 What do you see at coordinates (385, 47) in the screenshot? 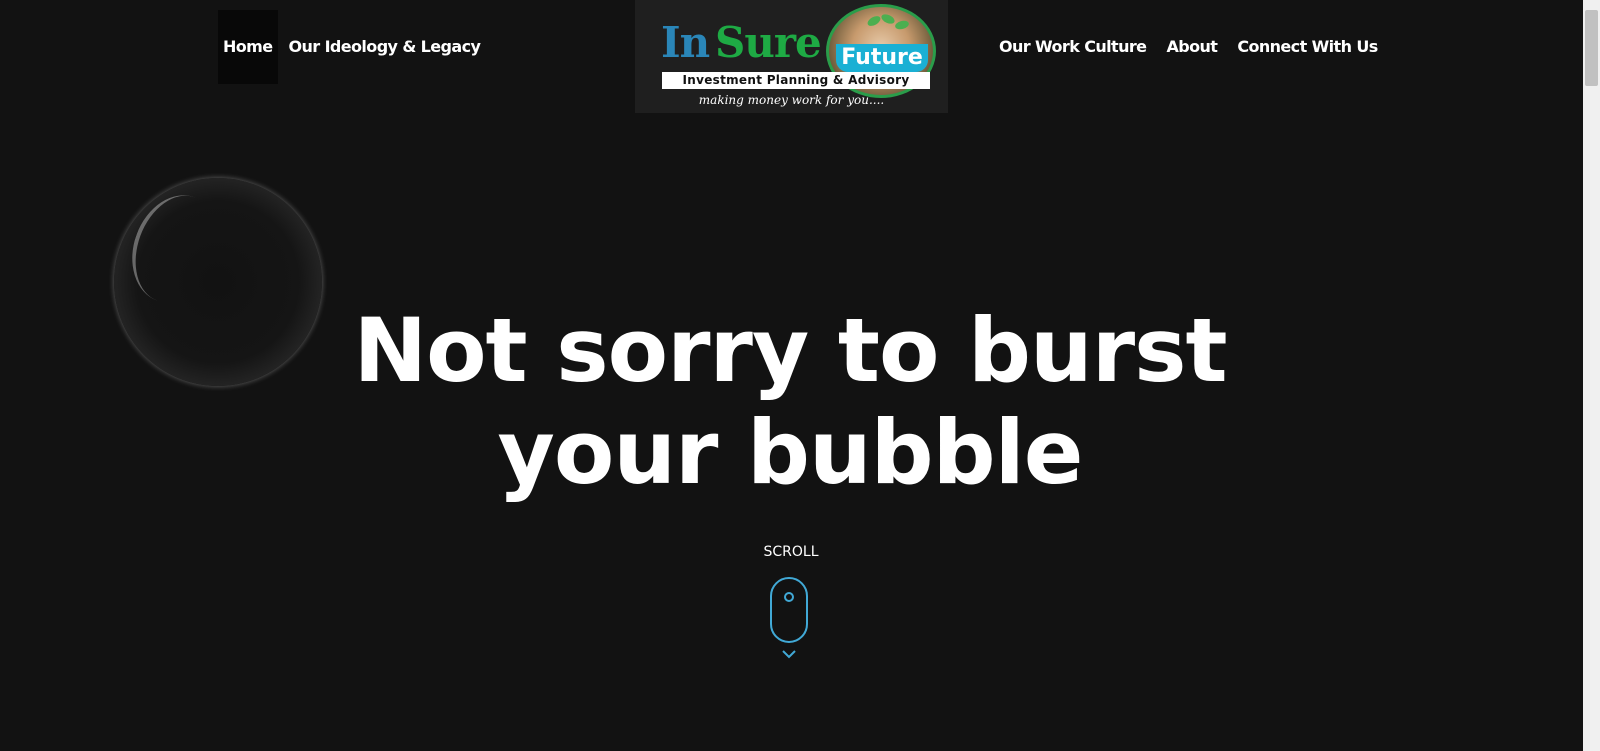
I see `nav-item-ideology-legacy: Our Ideology & Legacy` at bounding box center [385, 47].